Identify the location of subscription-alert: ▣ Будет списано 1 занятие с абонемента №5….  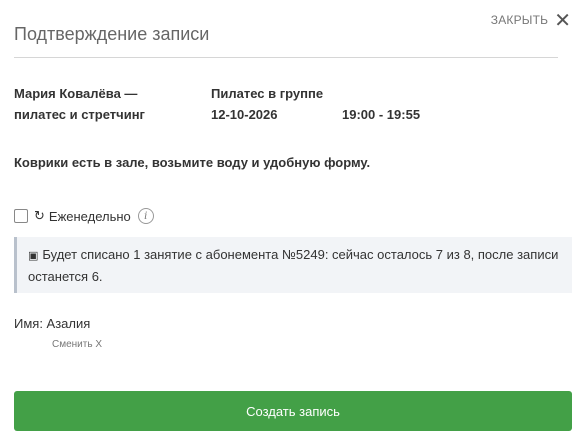
(293, 265).